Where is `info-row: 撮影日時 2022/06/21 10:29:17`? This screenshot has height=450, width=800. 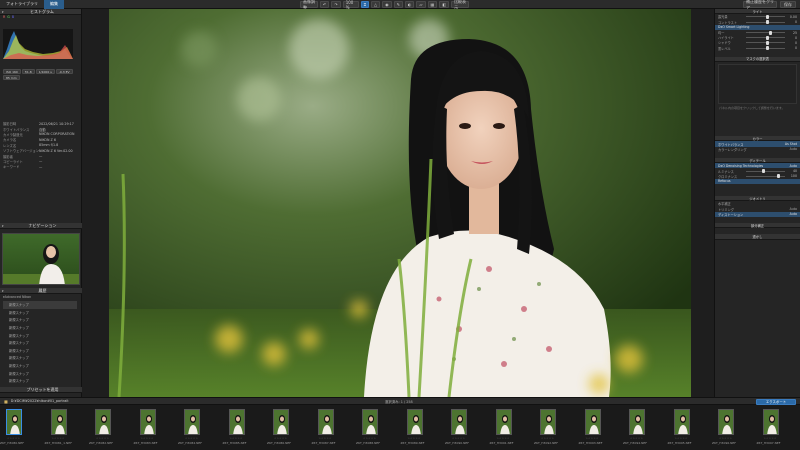
info-row: 撮影日時 2022/06/21 10:29:17 is located at coordinates (38, 124).